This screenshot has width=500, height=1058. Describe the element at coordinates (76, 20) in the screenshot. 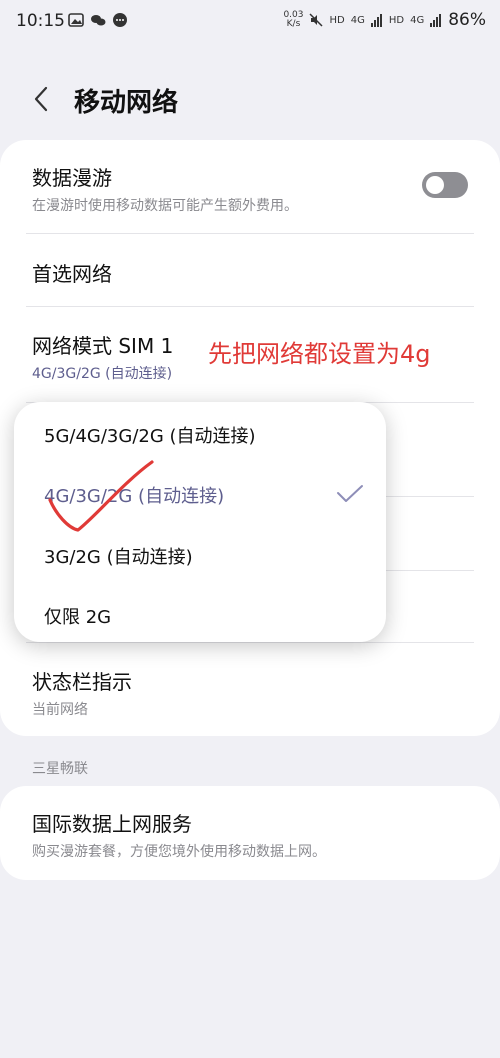

I see `gallery-icon` at that location.